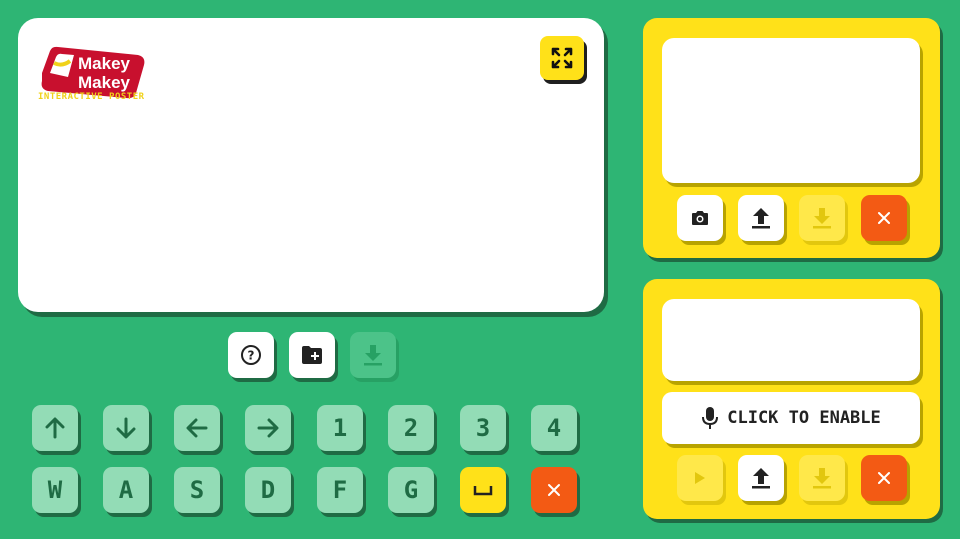  I want to click on clear-keys-button, so click(554, 490).